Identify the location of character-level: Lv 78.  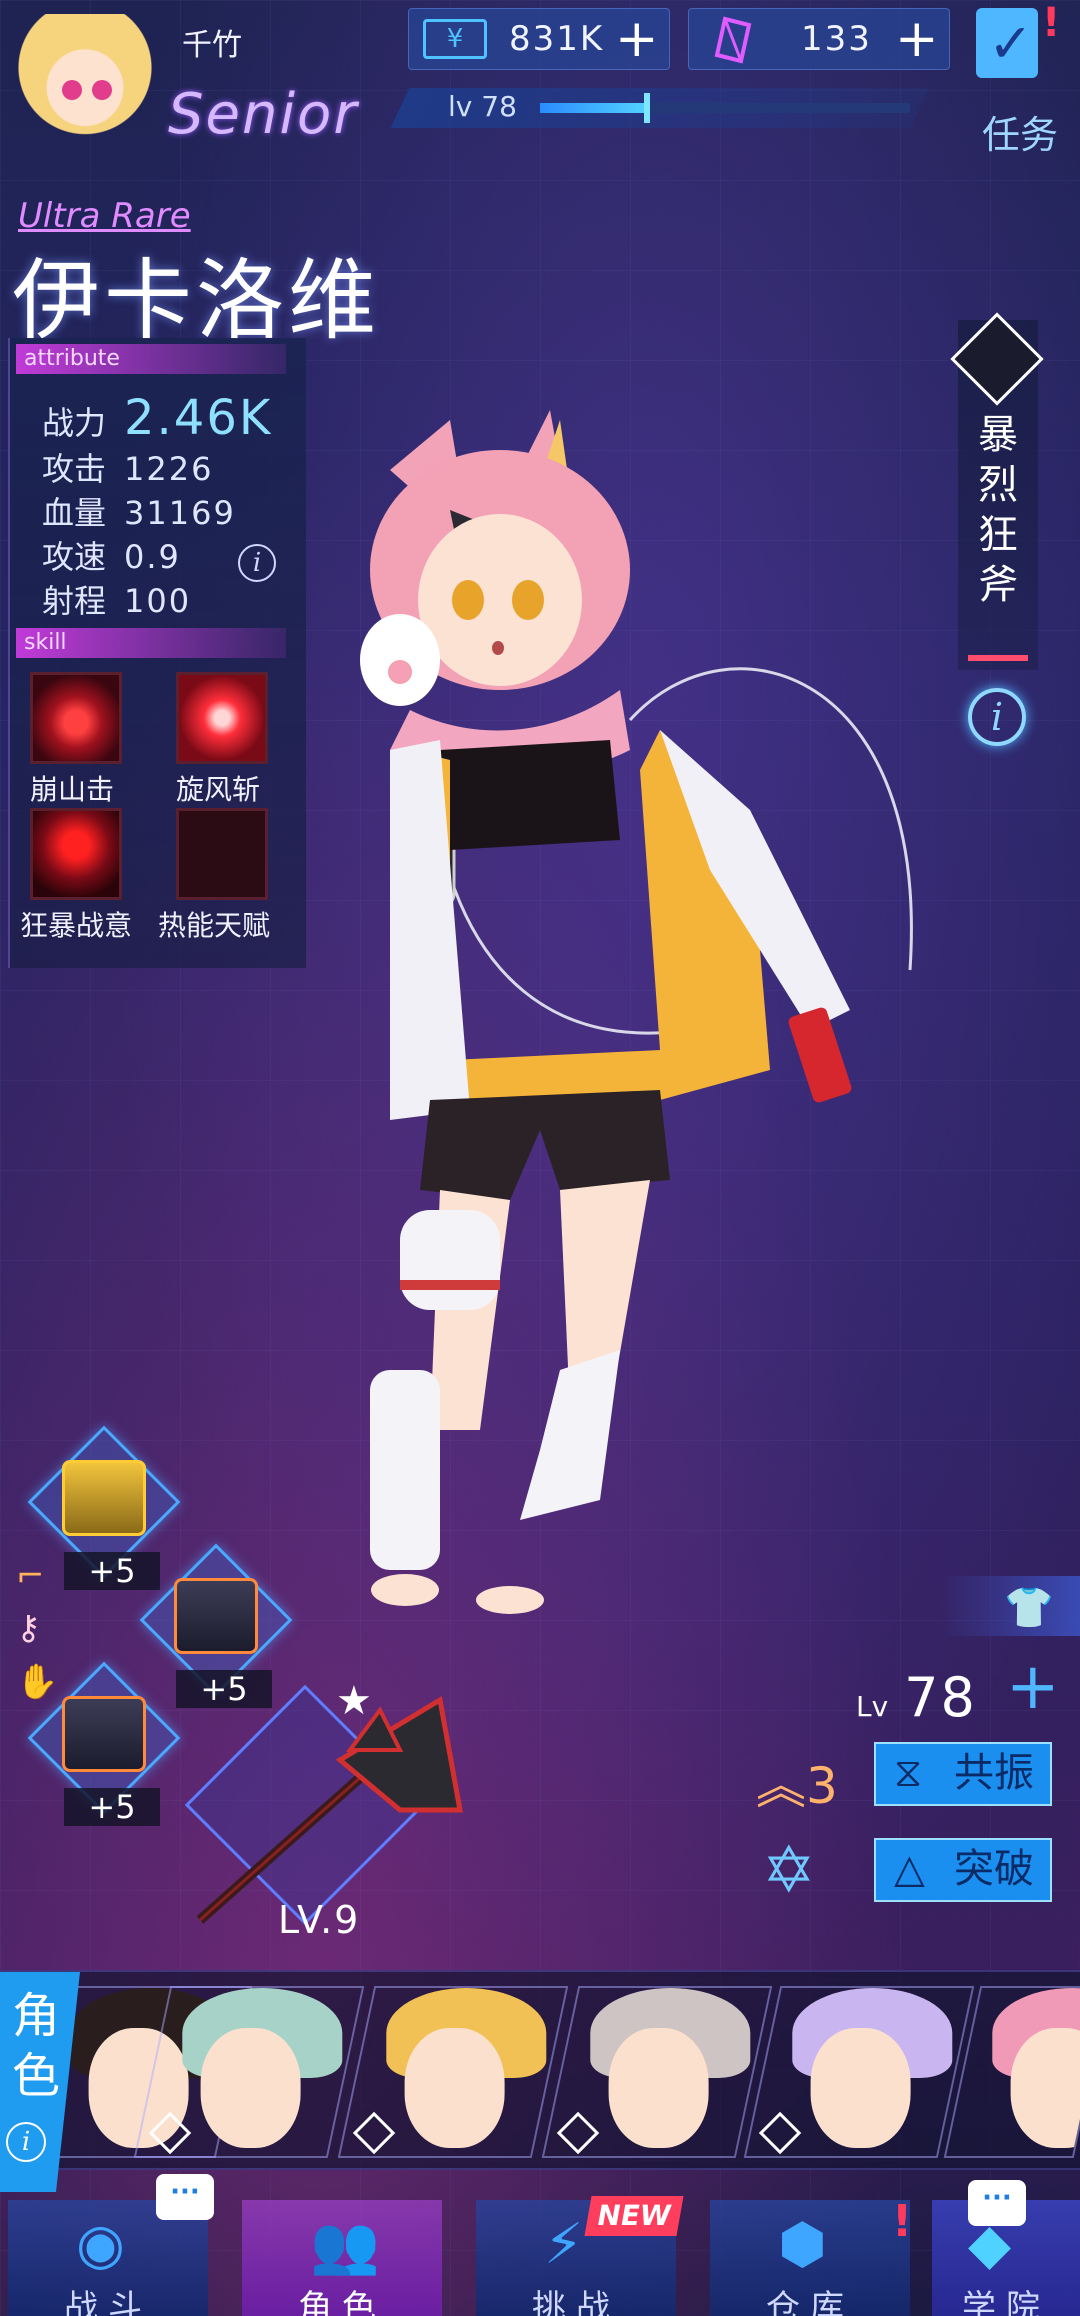
(916, 1697).